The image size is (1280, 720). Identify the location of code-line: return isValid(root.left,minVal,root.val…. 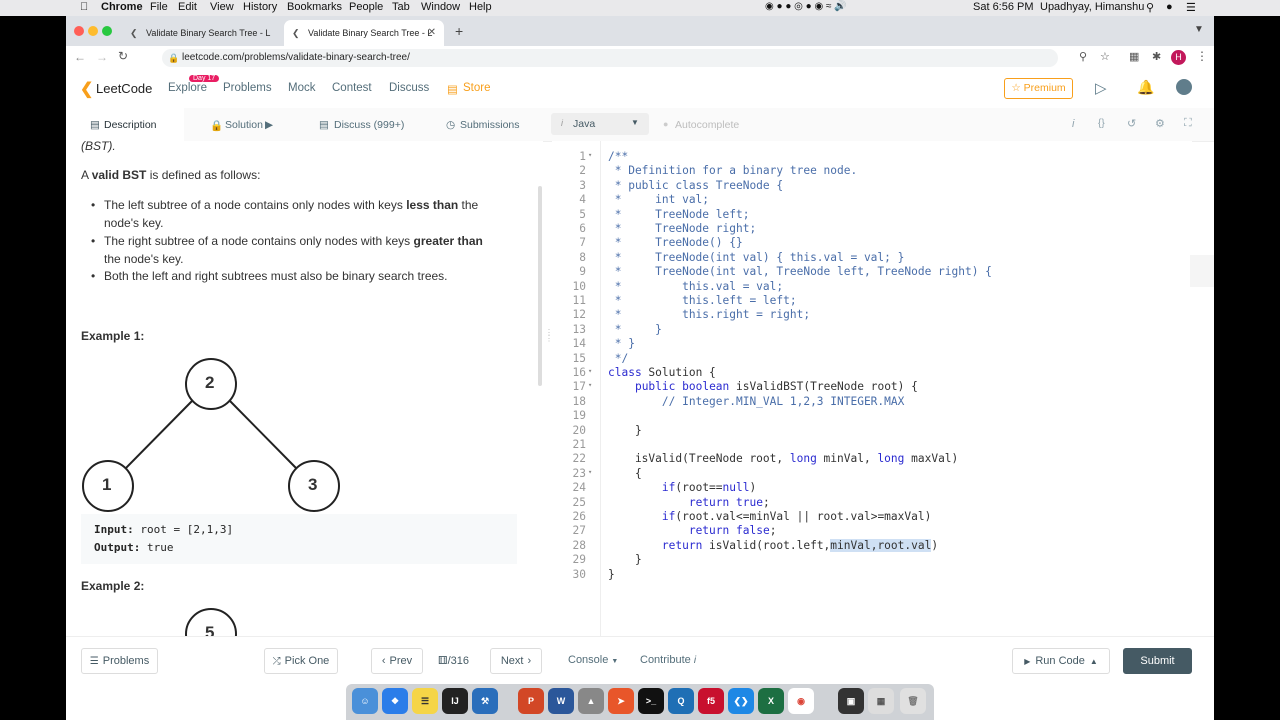
(773, 545).